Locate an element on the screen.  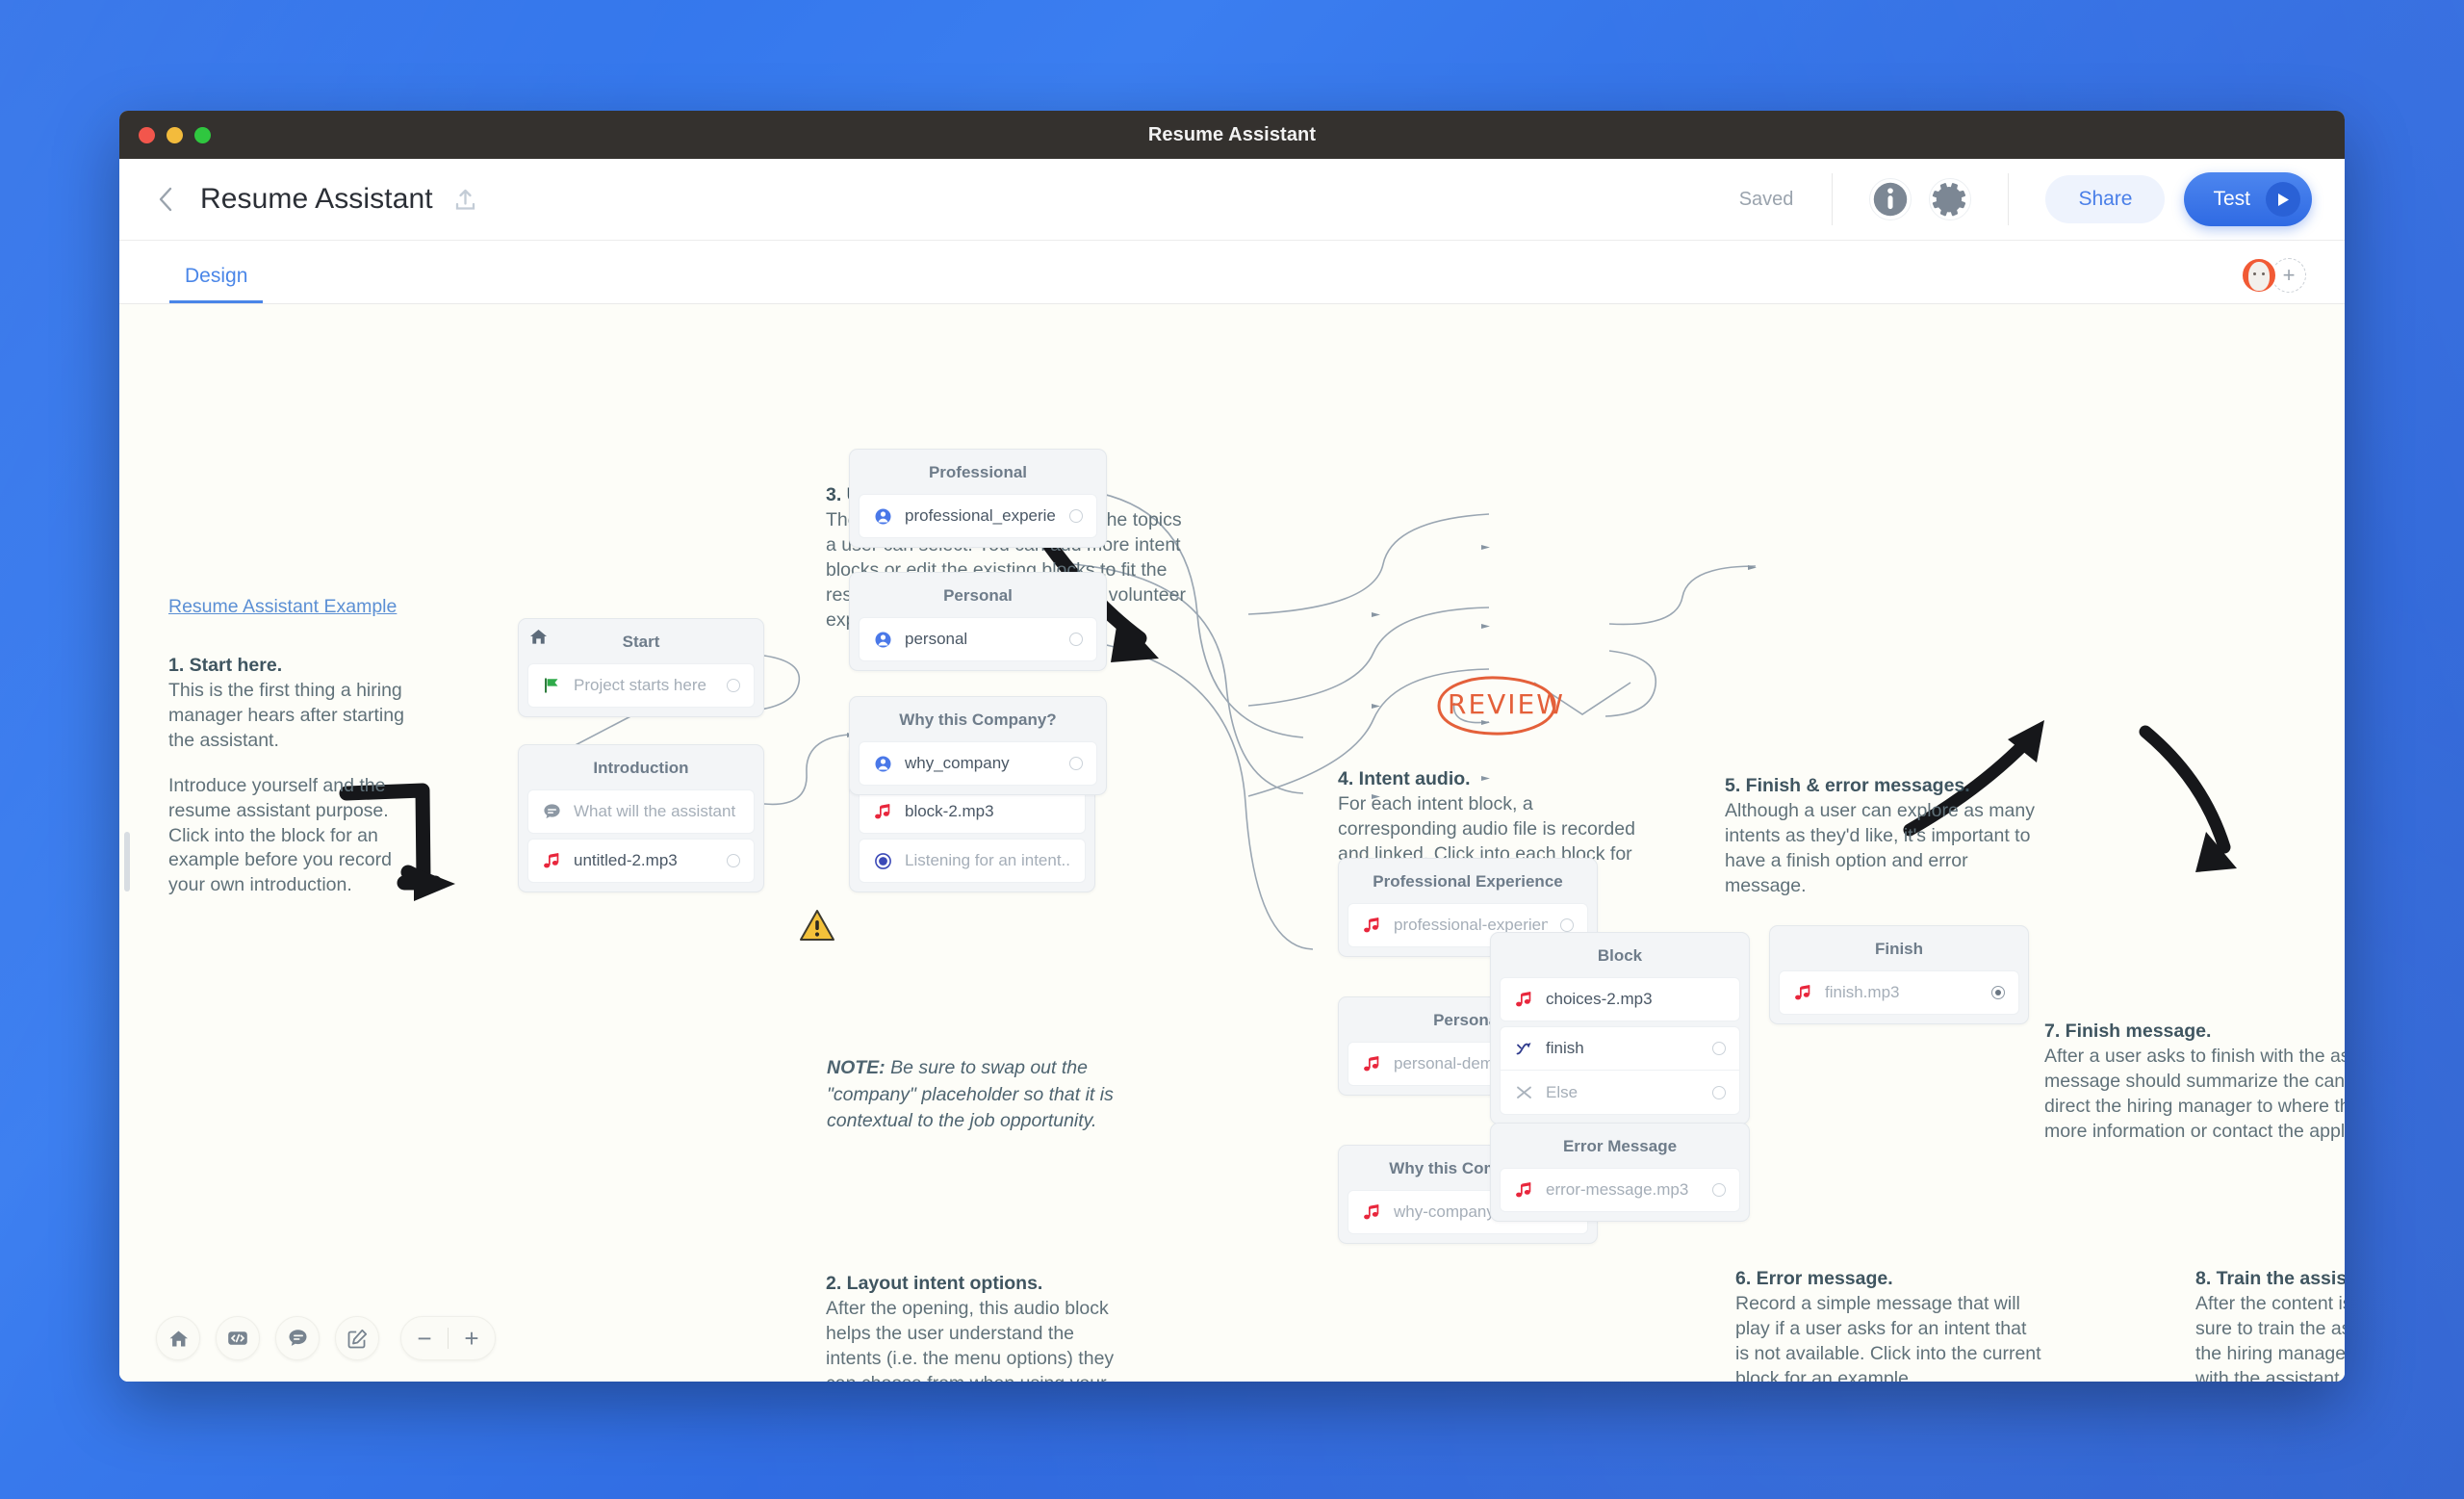
note-1-heading: 1. Start here. is located at coordinates (225, 665).